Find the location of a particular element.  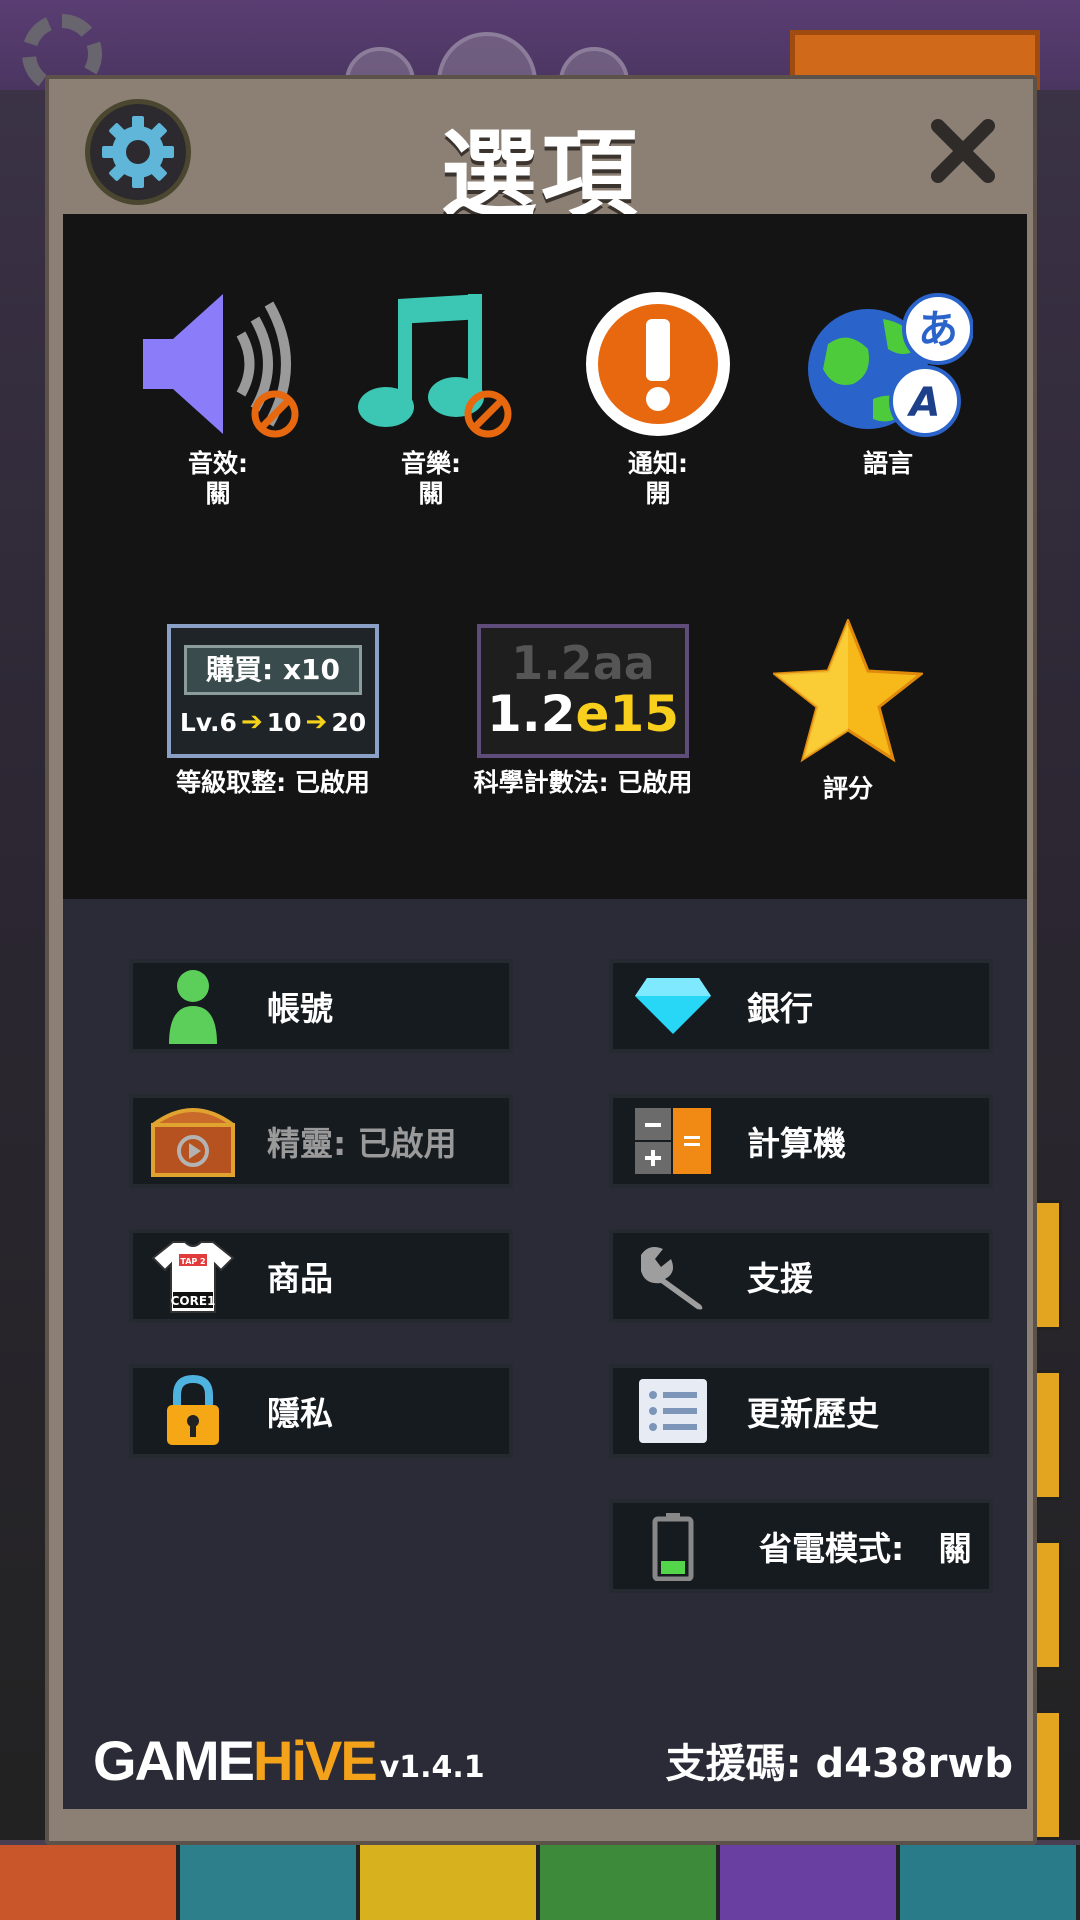

globe-language-icon: あ A is located at coordinates (890, 365).